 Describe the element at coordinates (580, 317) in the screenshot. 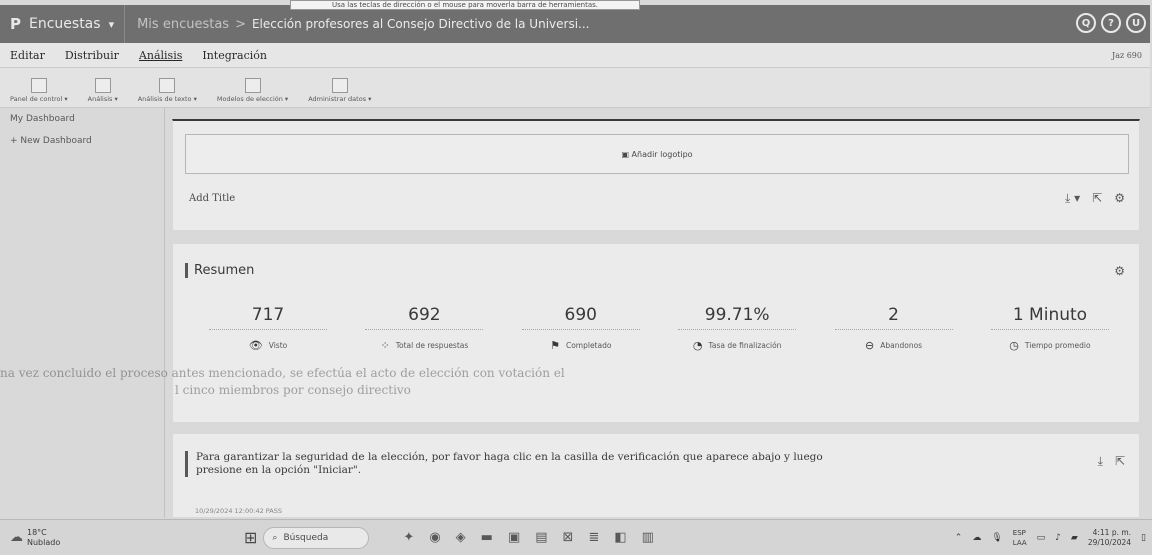

I see `stat-value: 690` at that location.